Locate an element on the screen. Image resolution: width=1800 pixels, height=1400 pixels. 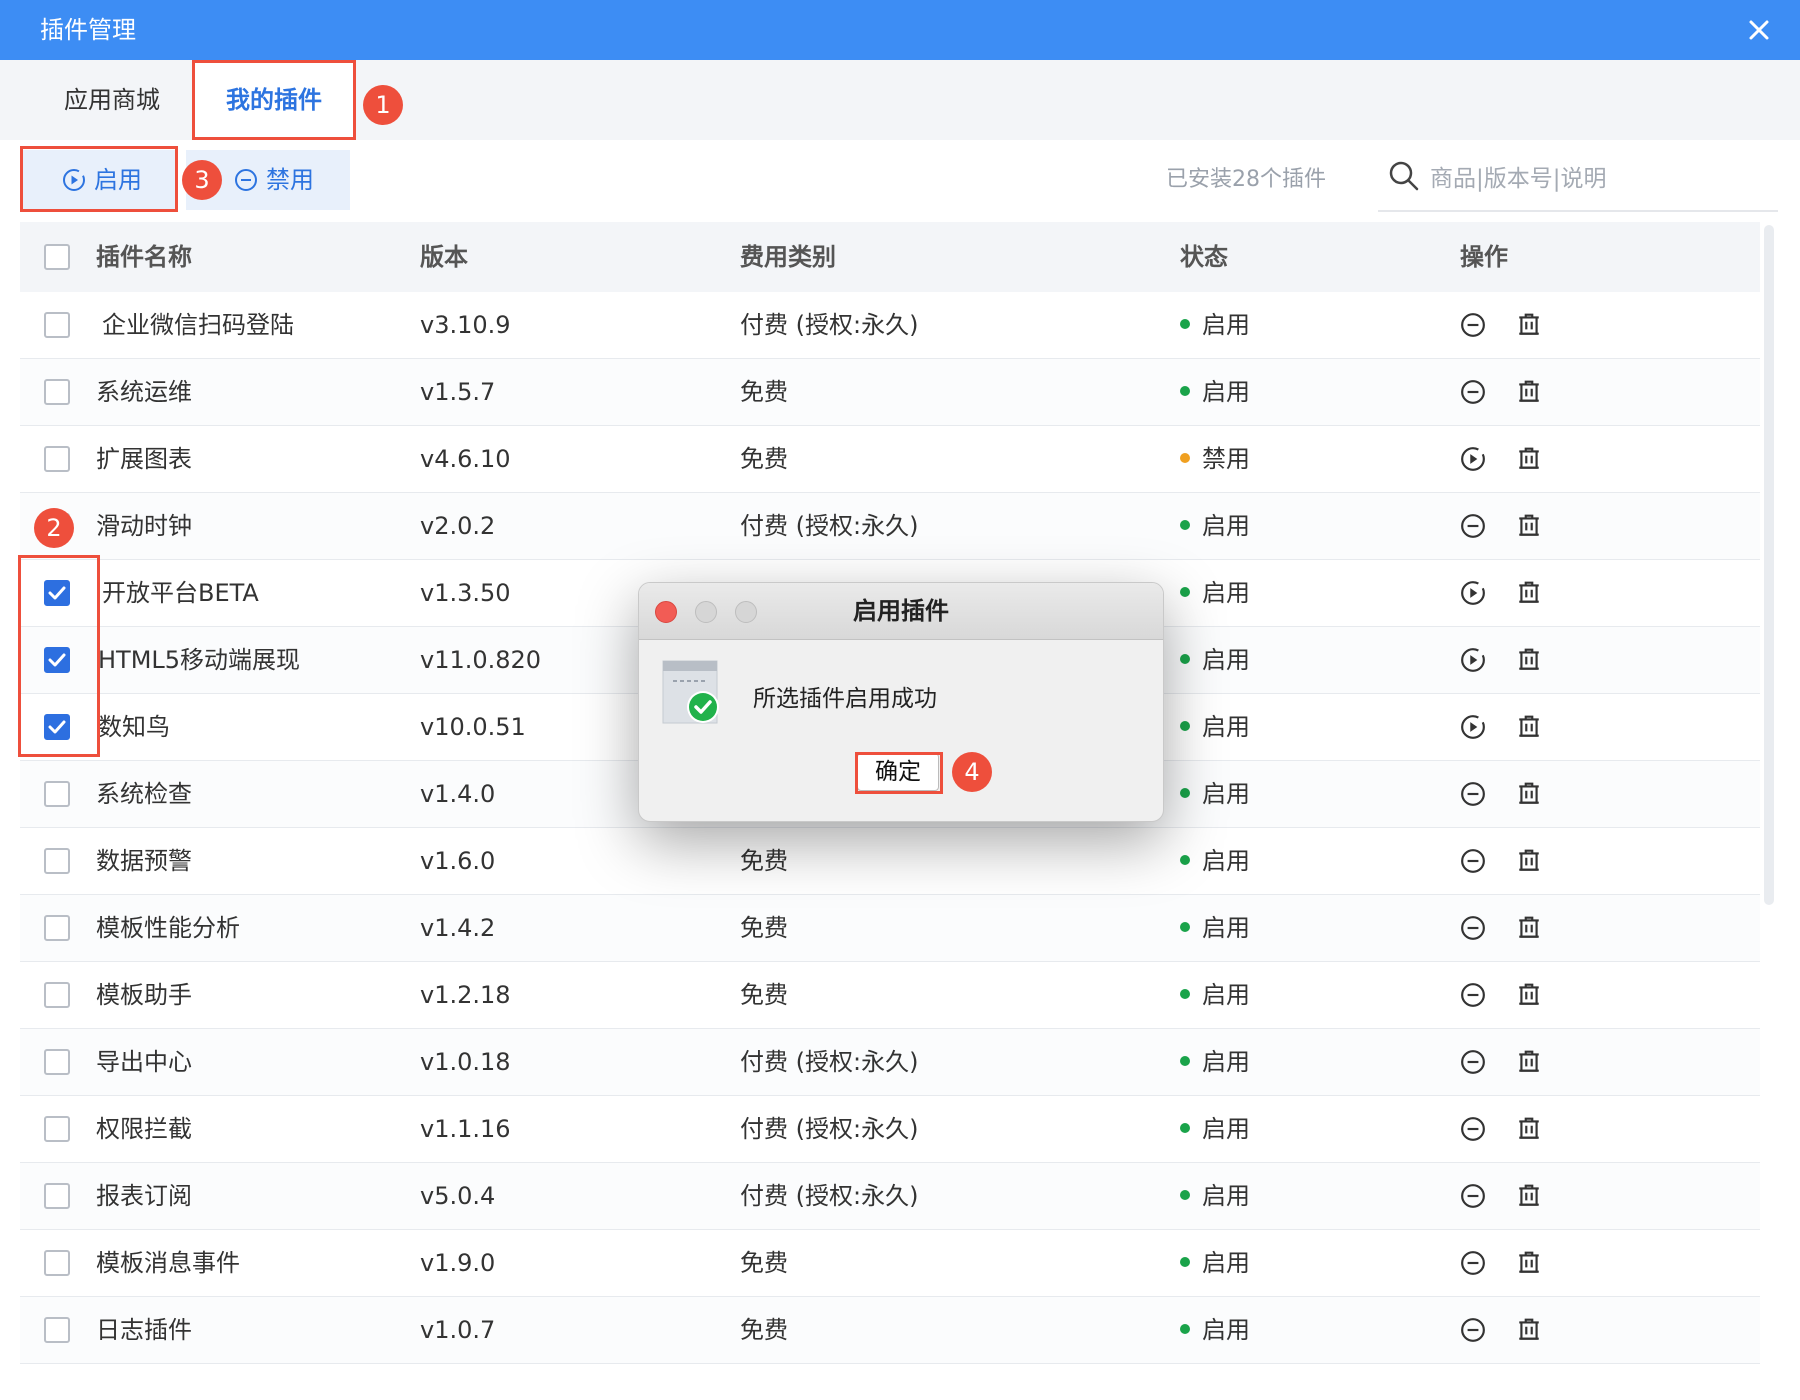
plugin-version: v11.0.820 is located at coordinates (481, 660).